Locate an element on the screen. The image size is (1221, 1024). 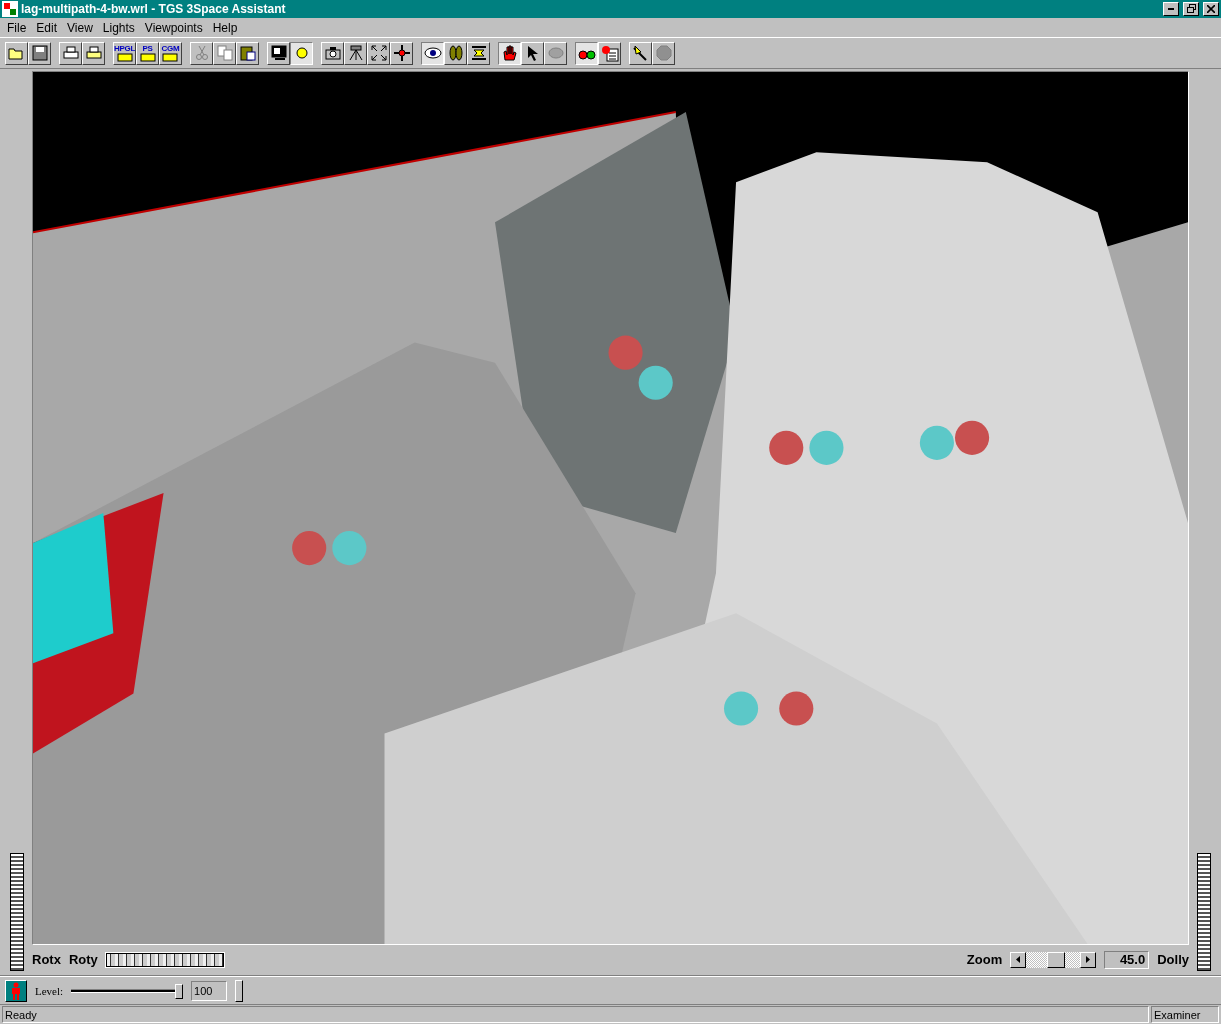
window-title: lag-multipath-4-bw.wrl - TGS 3Space Assistant is located at coordinates (154, 8).